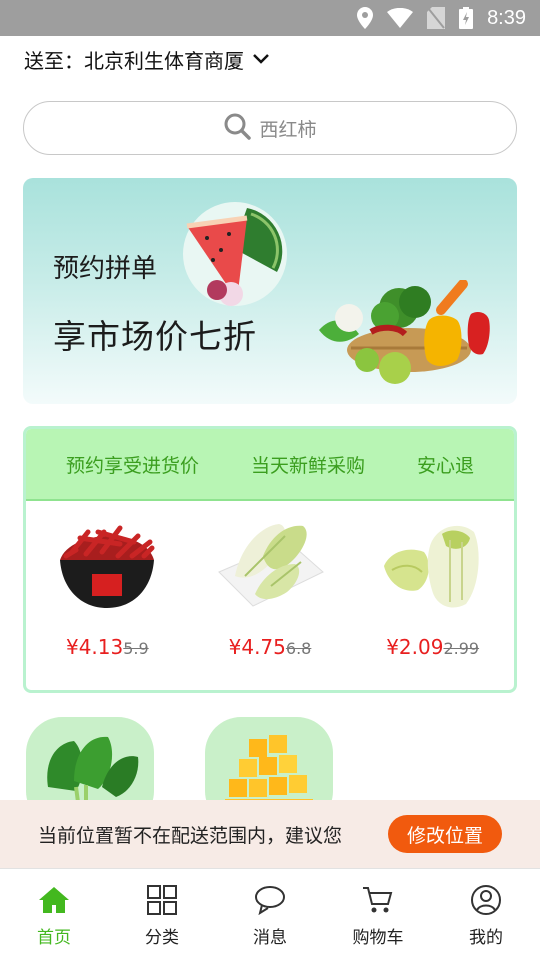 This screenshot has height=960, width=540. I want to click on nav-label: 首页, so click(54, 938).